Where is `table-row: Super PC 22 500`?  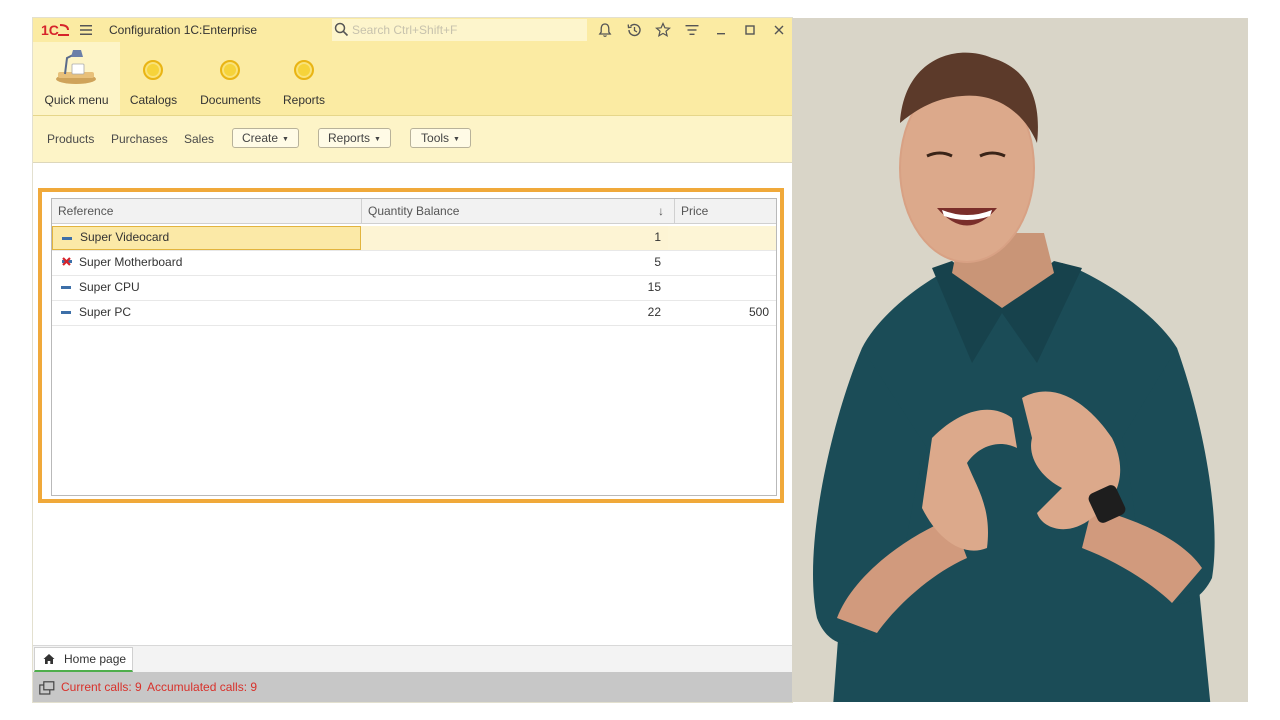 table-row: Super PC 22 500 is located at coordinates (414, 313).